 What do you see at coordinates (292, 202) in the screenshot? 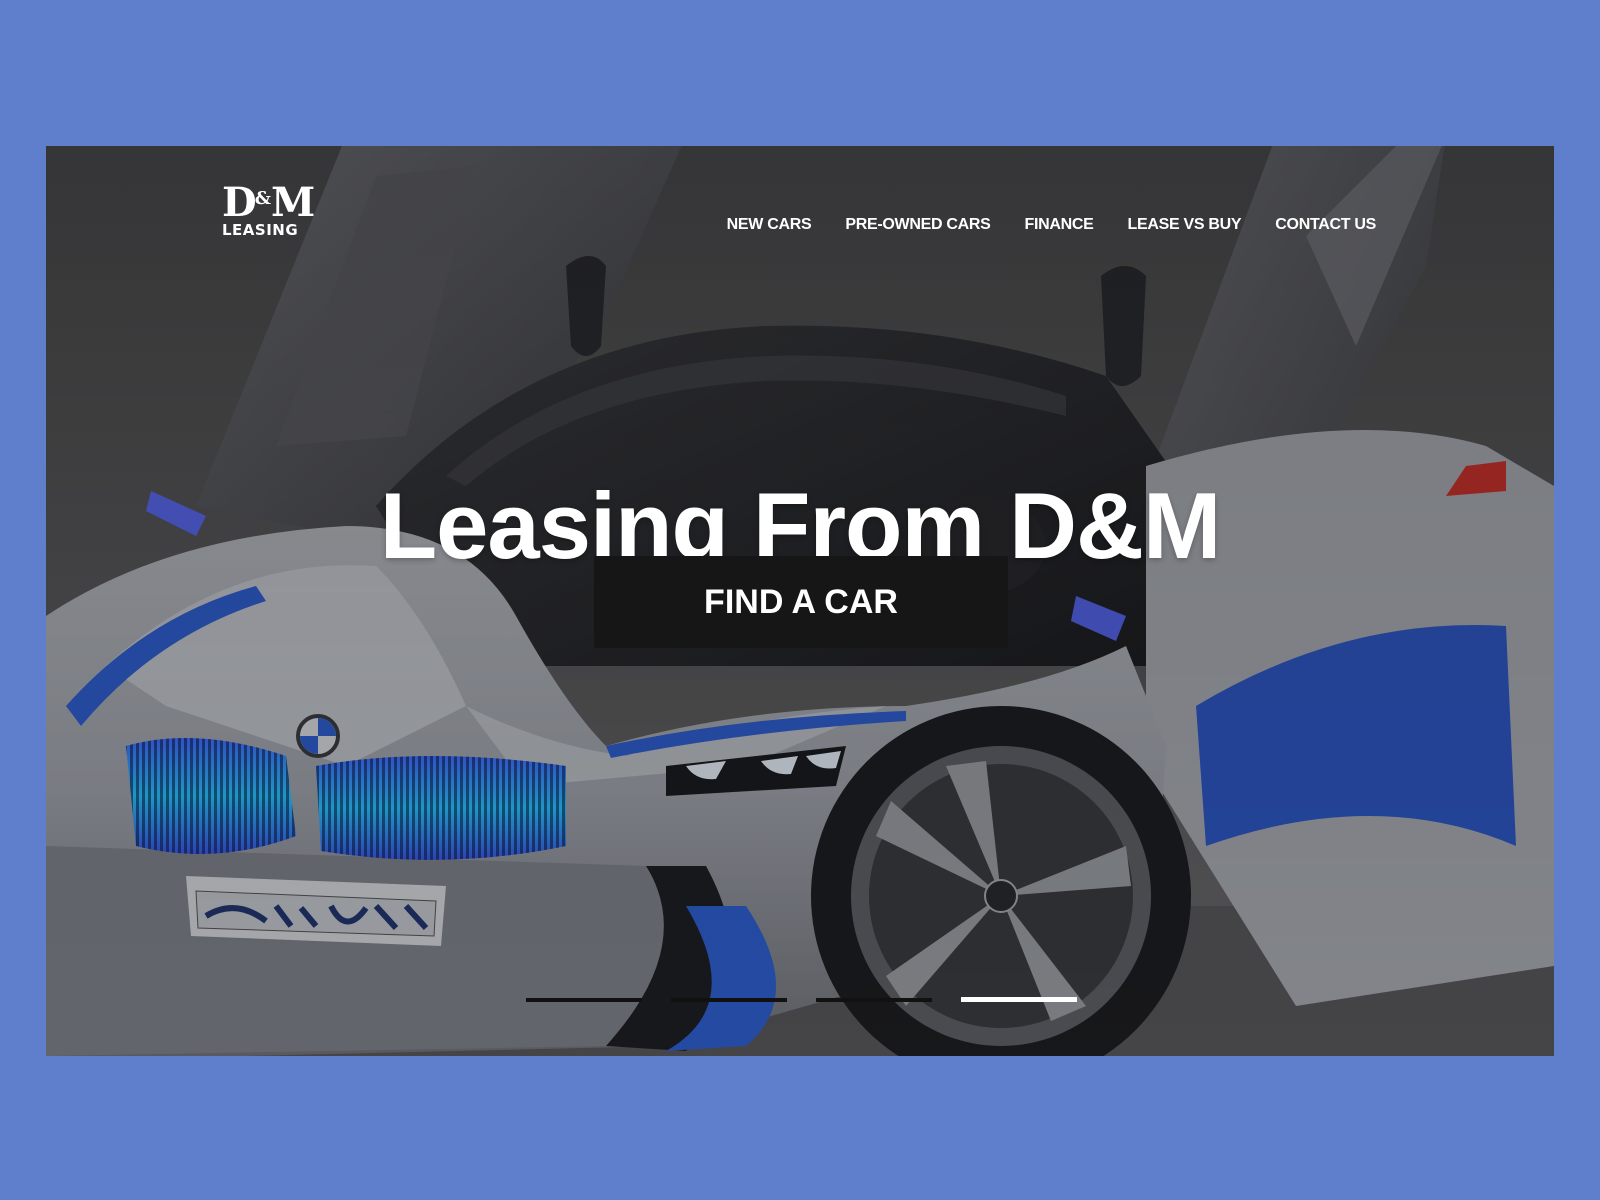
I see `logo-letter-m: M` at bounding box center [292, 202].